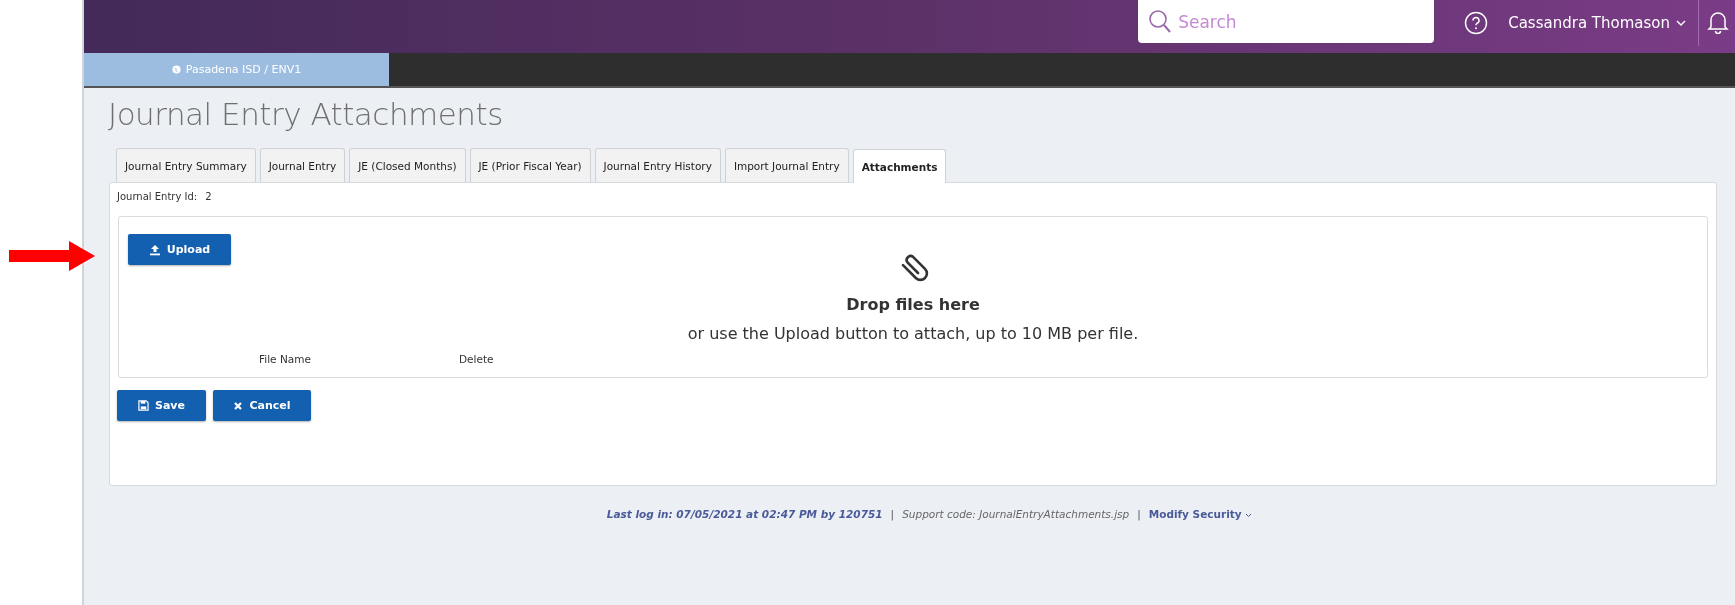  I want to click on drop-hint: or use the Upload button to attach, up to 10 MB per file., so click(913, 333).